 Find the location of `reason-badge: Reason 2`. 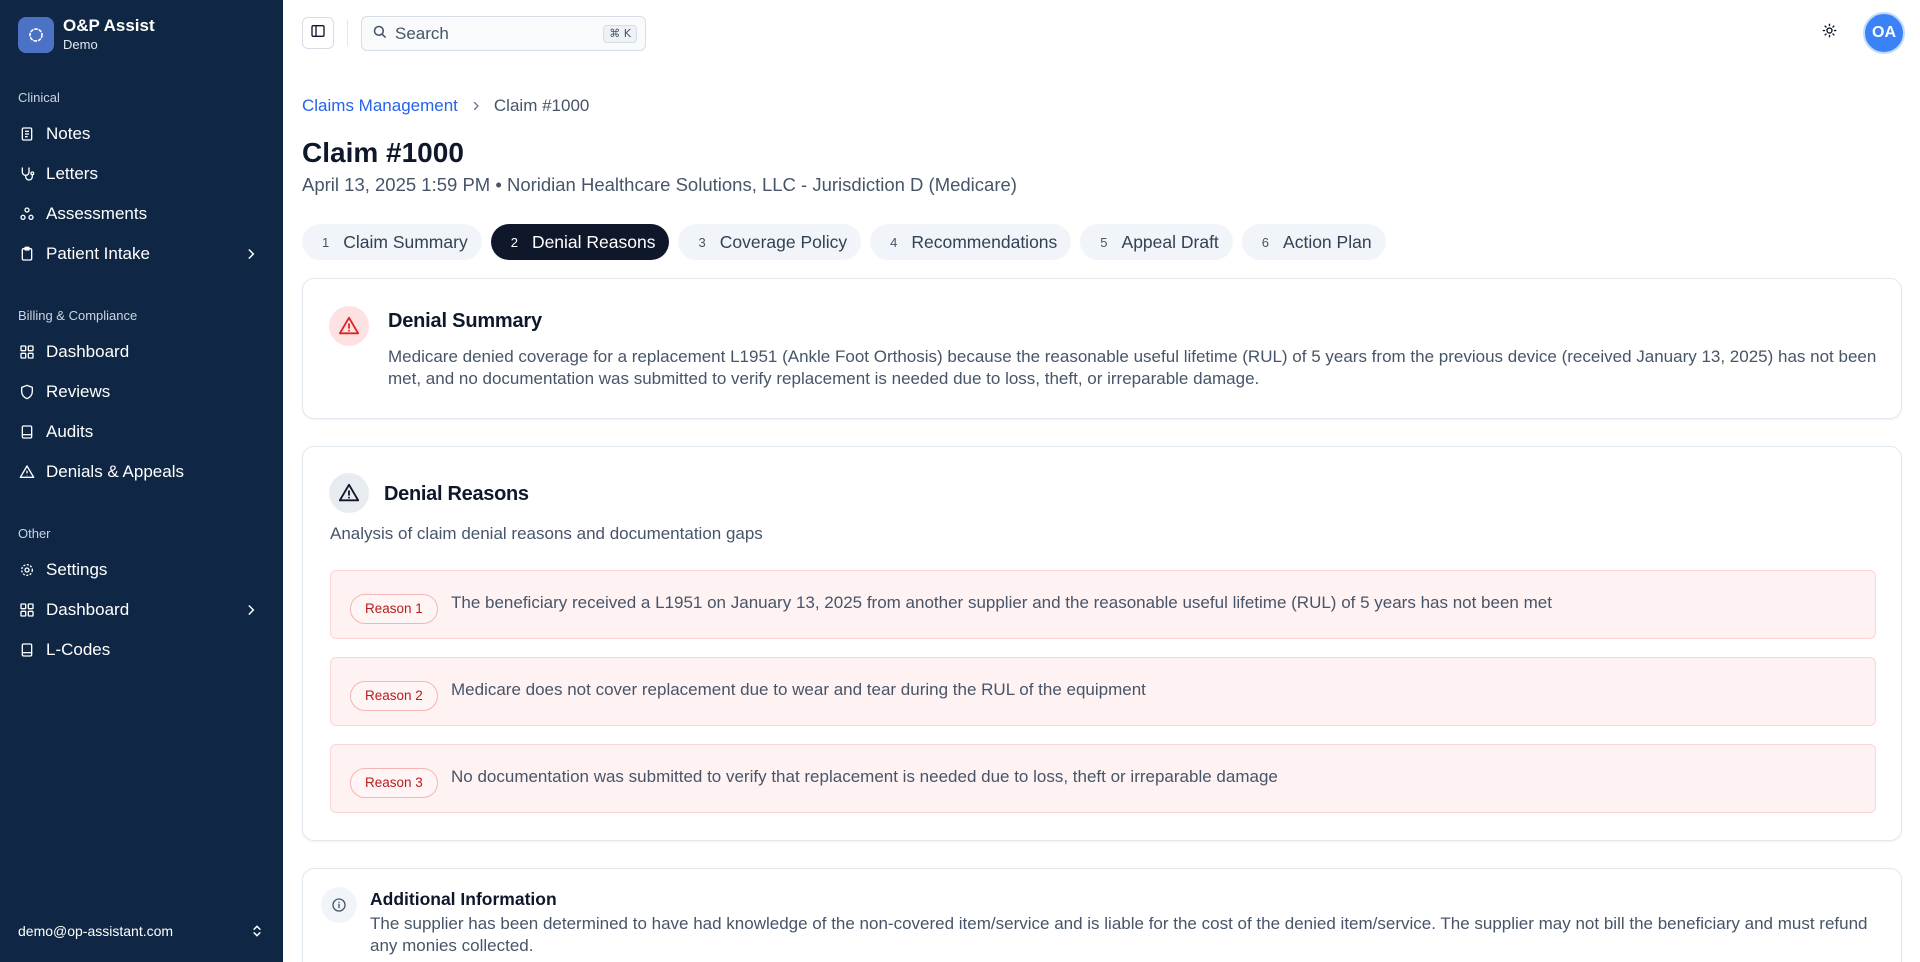

reason-badge: Reason 2 is located at coordinates (394, 696).